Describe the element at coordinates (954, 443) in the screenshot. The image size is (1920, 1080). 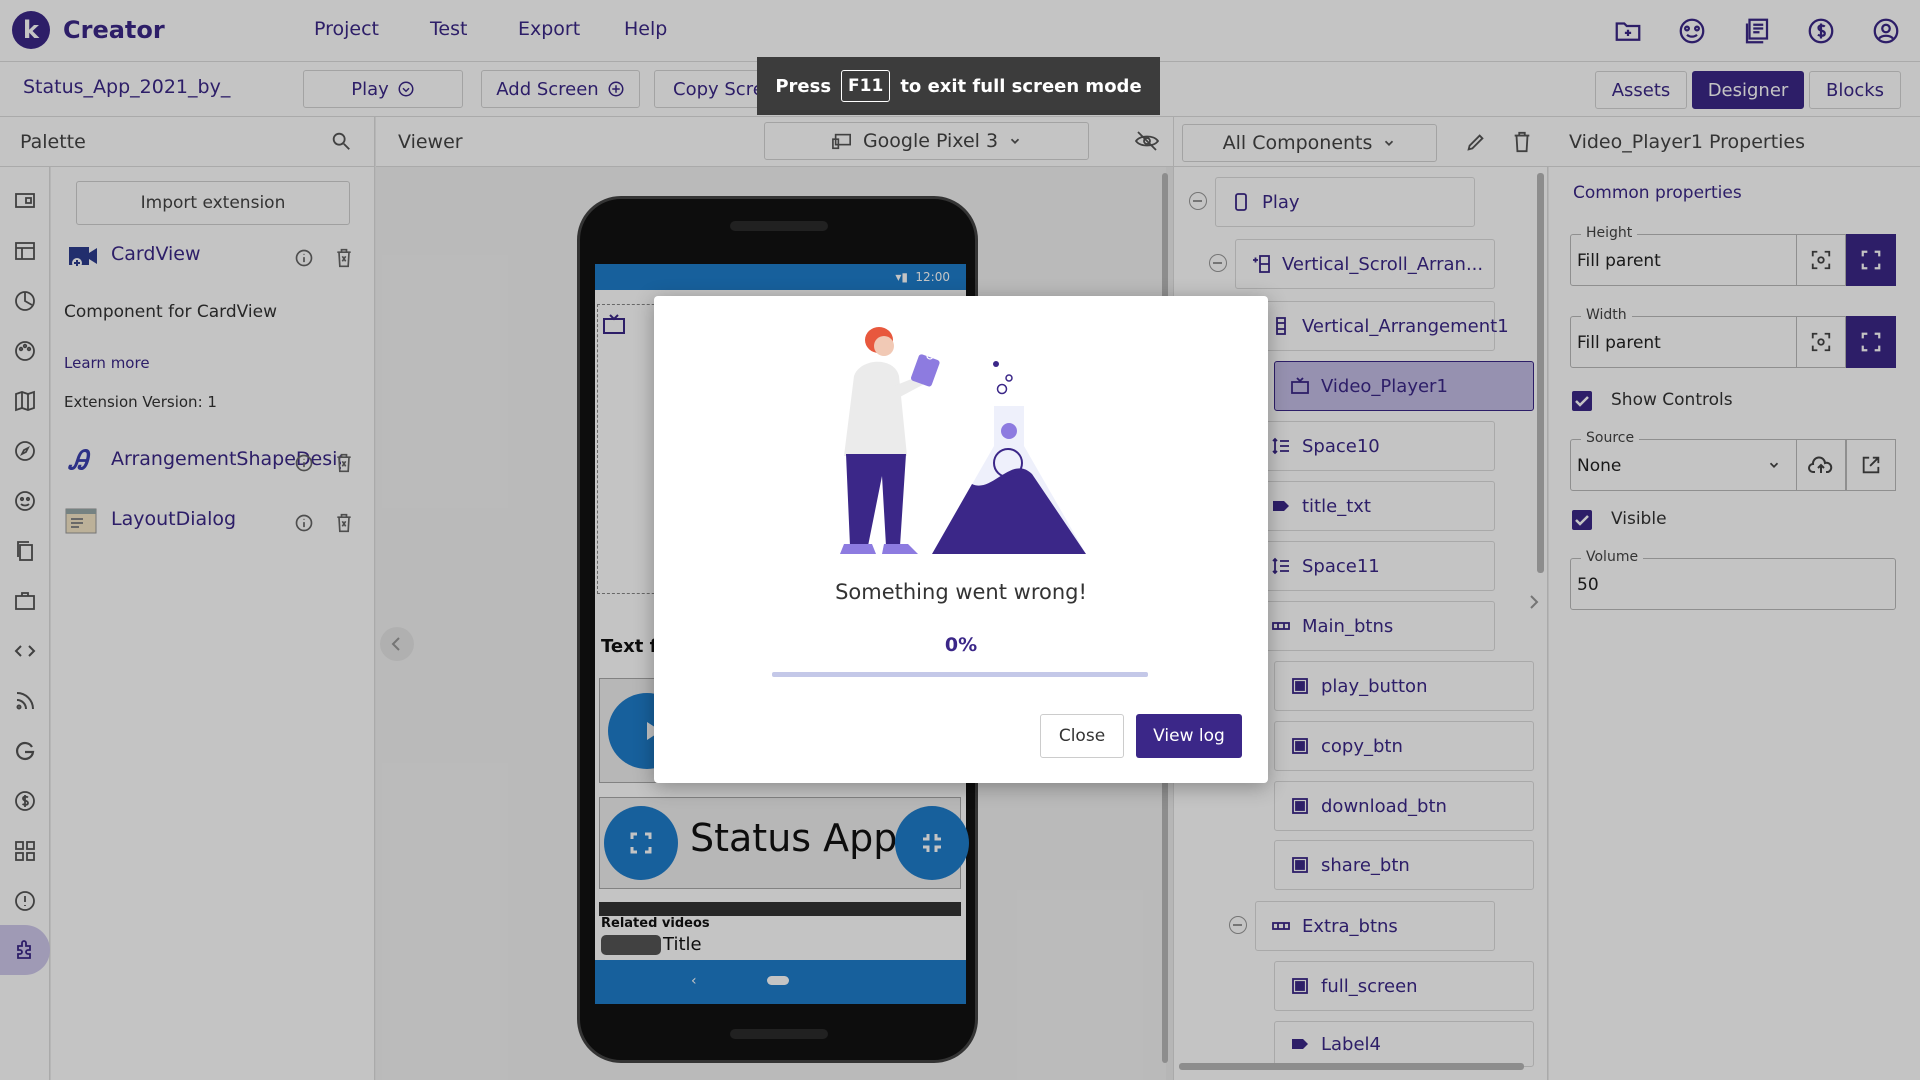
I see `error-illustration` at that location.